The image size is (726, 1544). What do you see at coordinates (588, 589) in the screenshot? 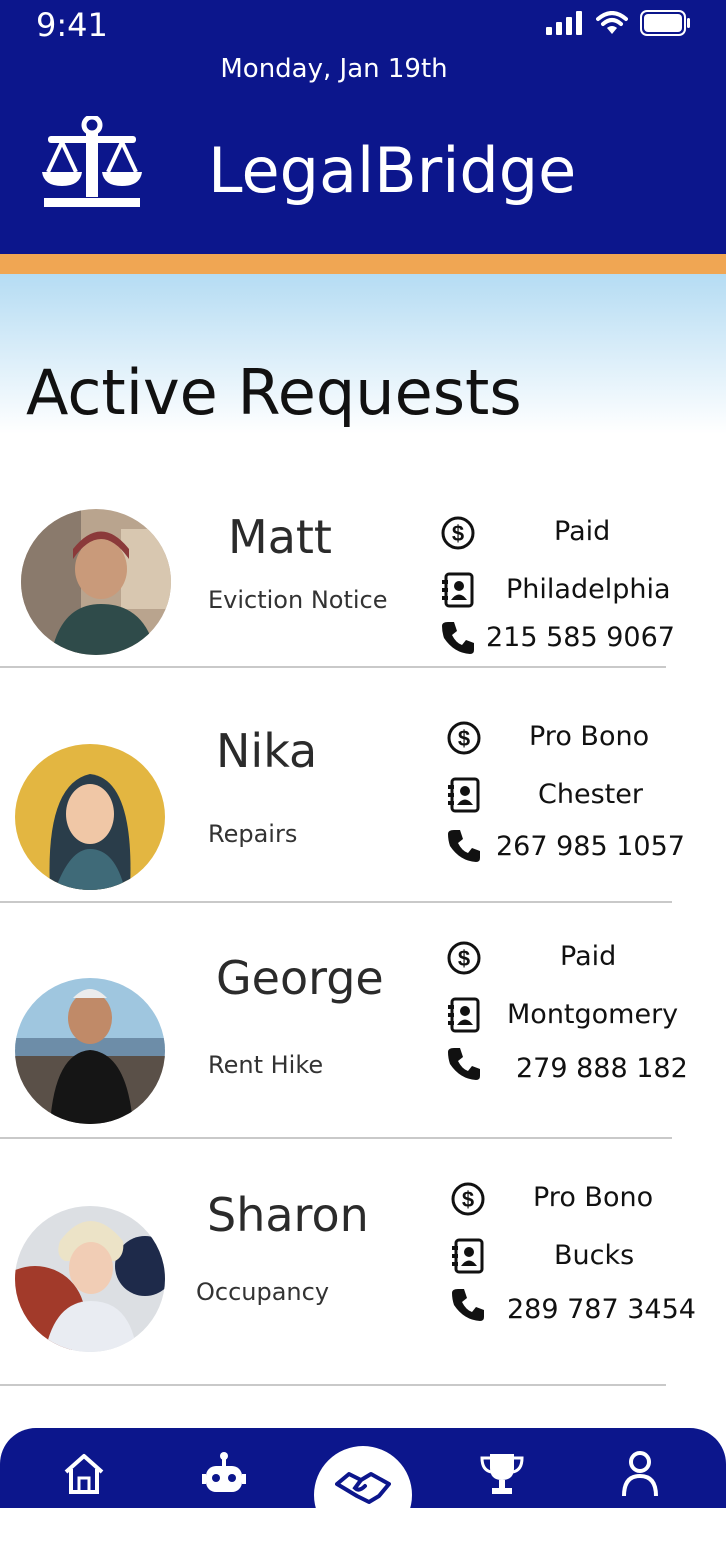
I see `client-location: Philadelphia` at bounding box center [588, 589].